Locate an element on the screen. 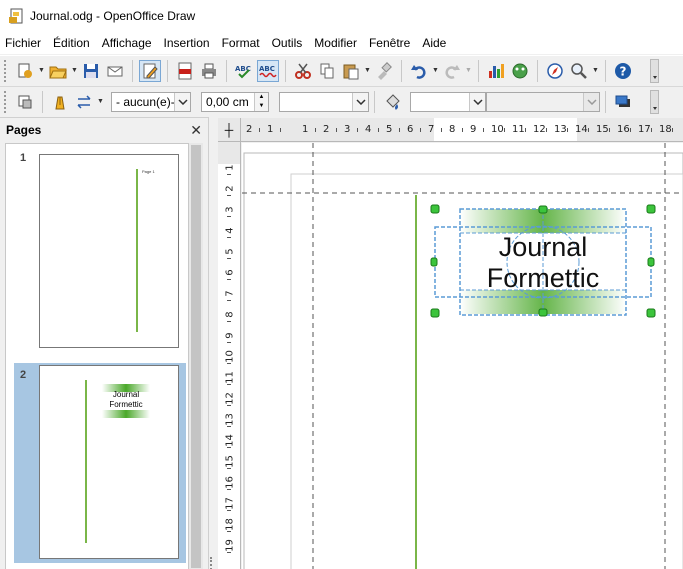 This screenshot has height=569, width=683. email-icon is located at coordinates (115, 71).